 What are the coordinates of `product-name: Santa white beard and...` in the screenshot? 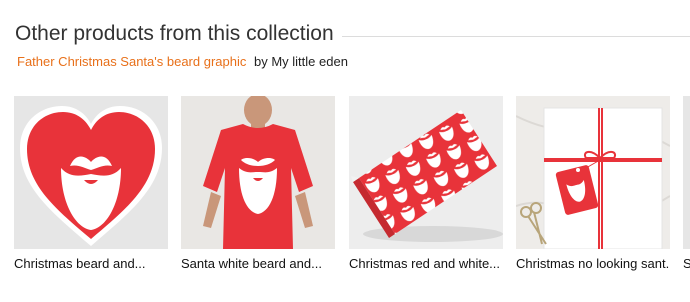 It's located at (258, 263).